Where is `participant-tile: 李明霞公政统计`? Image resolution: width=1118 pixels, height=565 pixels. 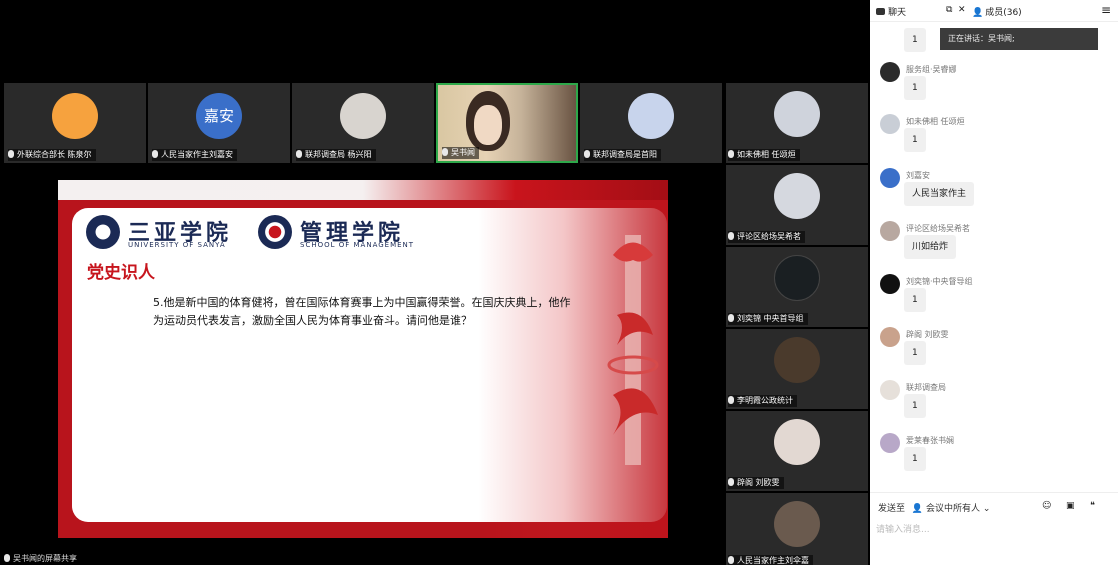
participant-tile: 李明霞公政统计 is located at coordinates (797, 369).